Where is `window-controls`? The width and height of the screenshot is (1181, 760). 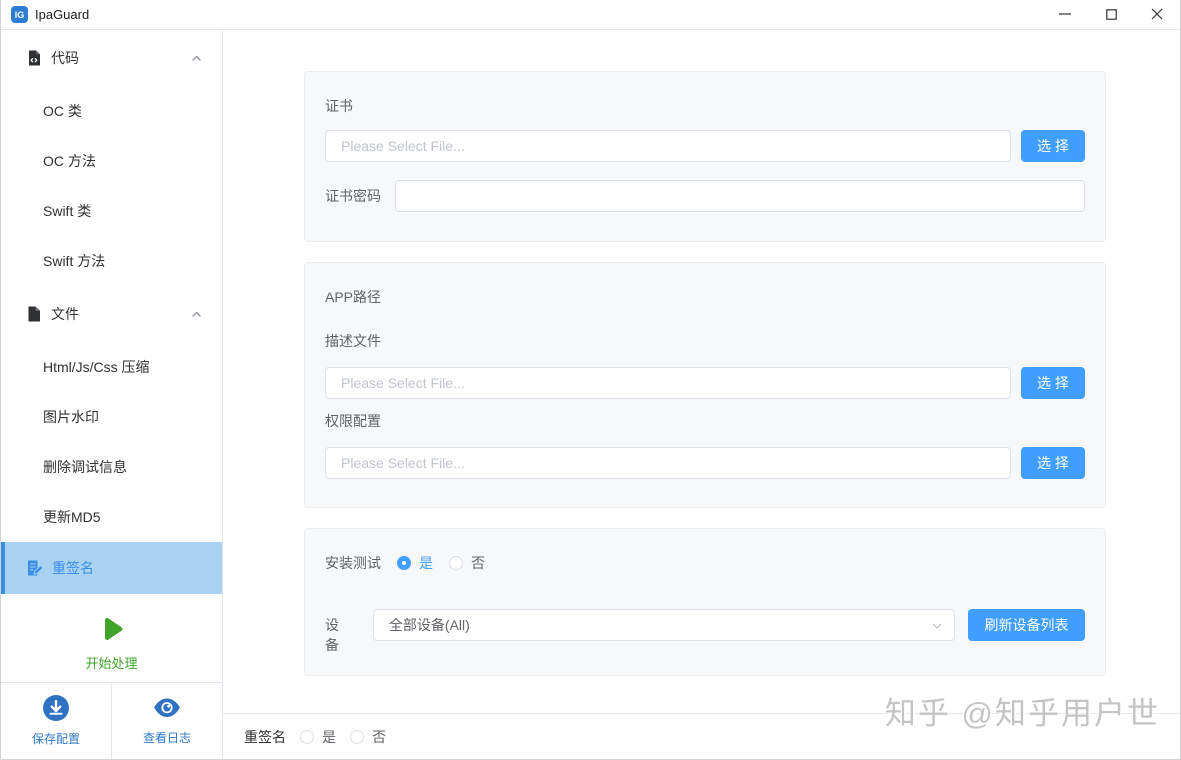 window-controls is located at coordinates (1111, 14).